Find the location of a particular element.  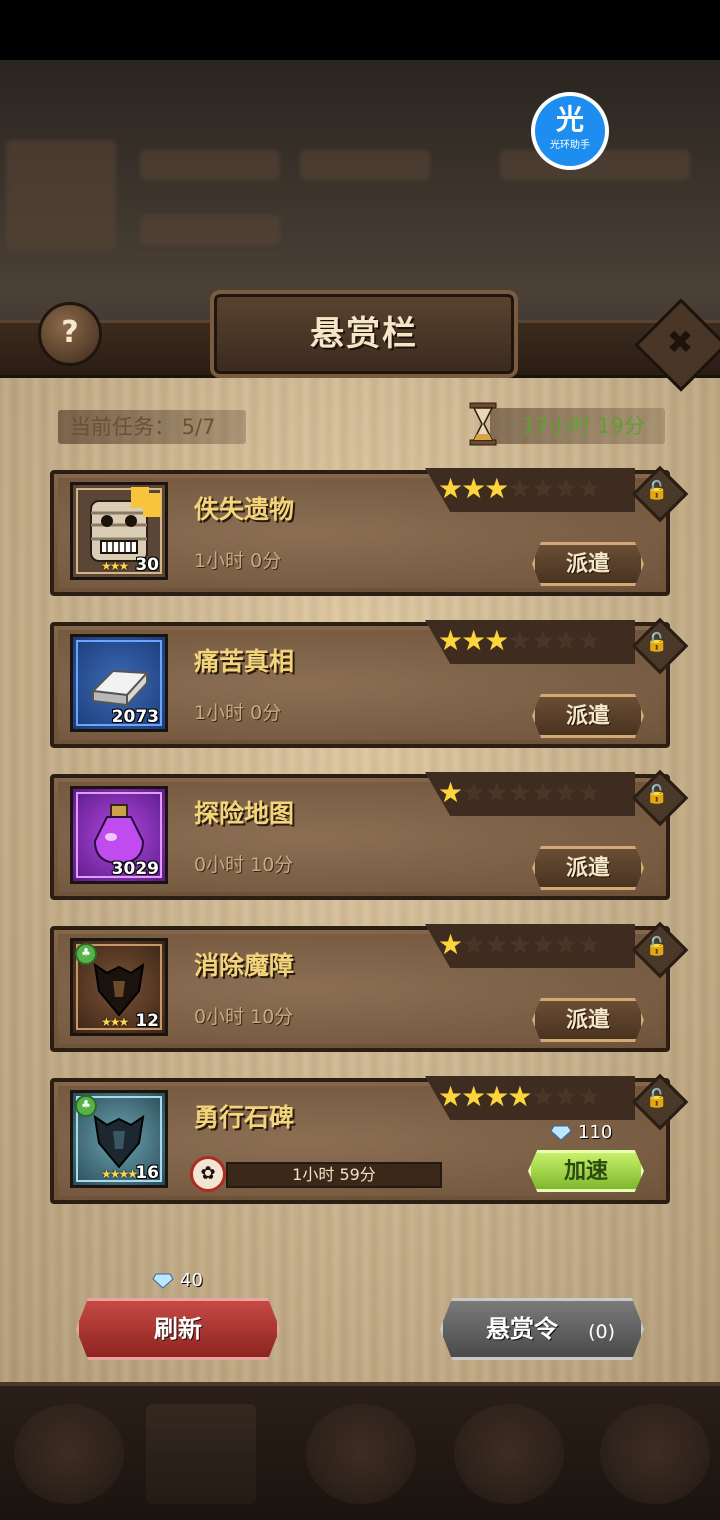

task-reward-icon: 3029 is located at coordinates (119, 835).